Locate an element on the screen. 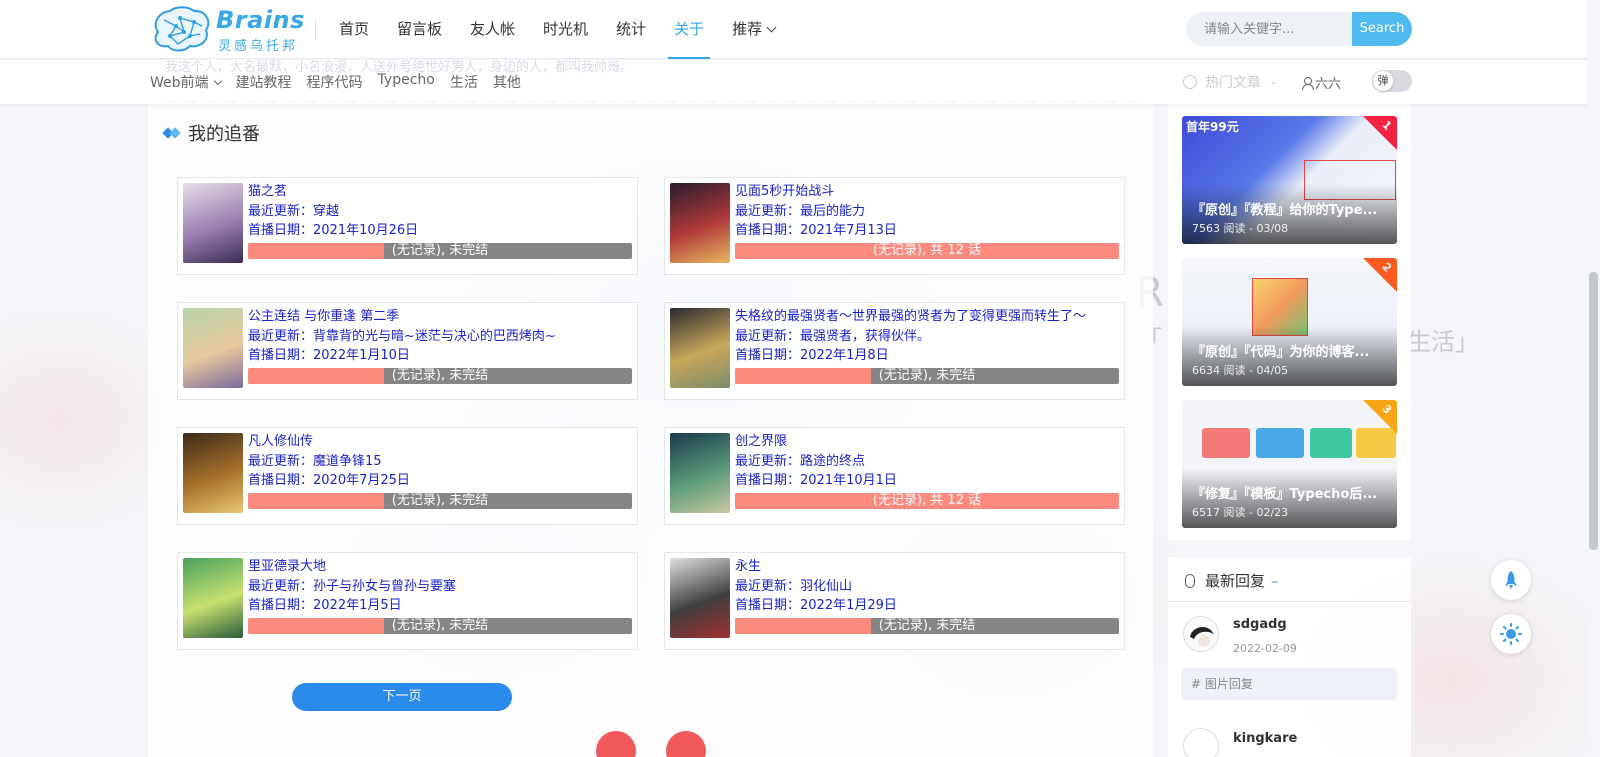  anime-card: 猫之茗 最近更新：穿越 首播日期：2021年10月26日 (无记录), 未完结 is located at coordinates (407, 226).